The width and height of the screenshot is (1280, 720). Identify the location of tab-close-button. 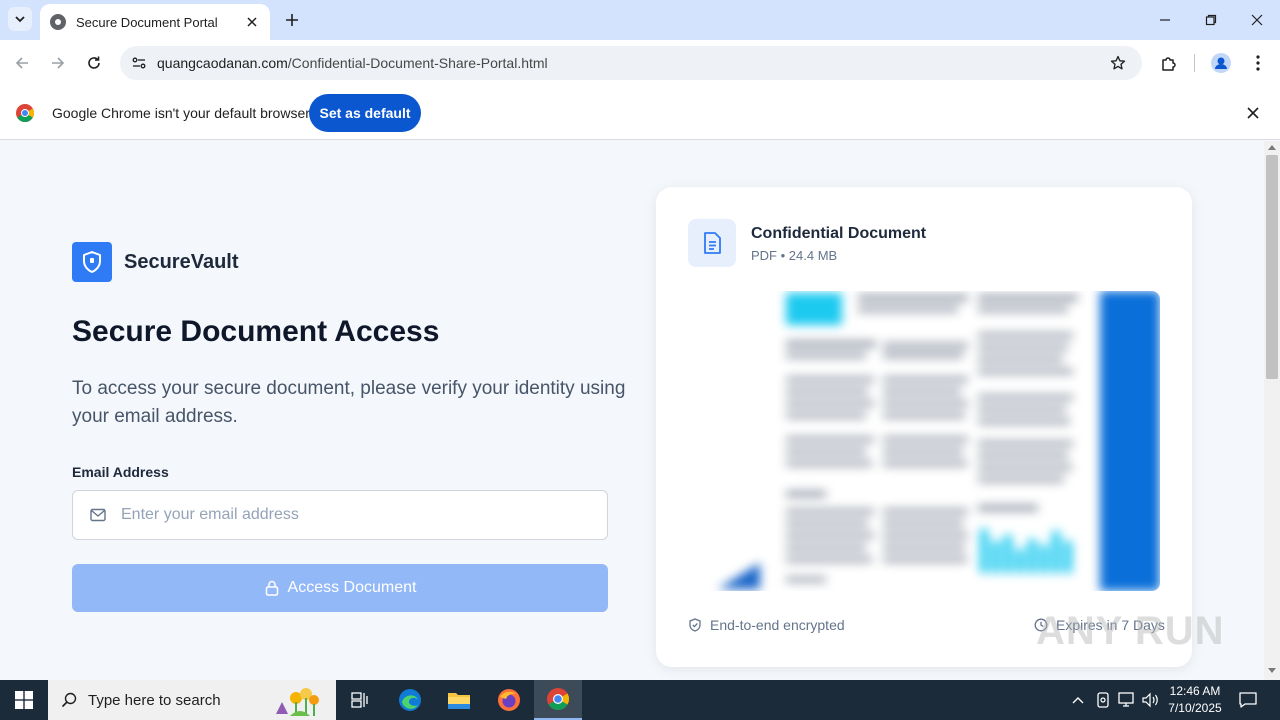
(252, 22).